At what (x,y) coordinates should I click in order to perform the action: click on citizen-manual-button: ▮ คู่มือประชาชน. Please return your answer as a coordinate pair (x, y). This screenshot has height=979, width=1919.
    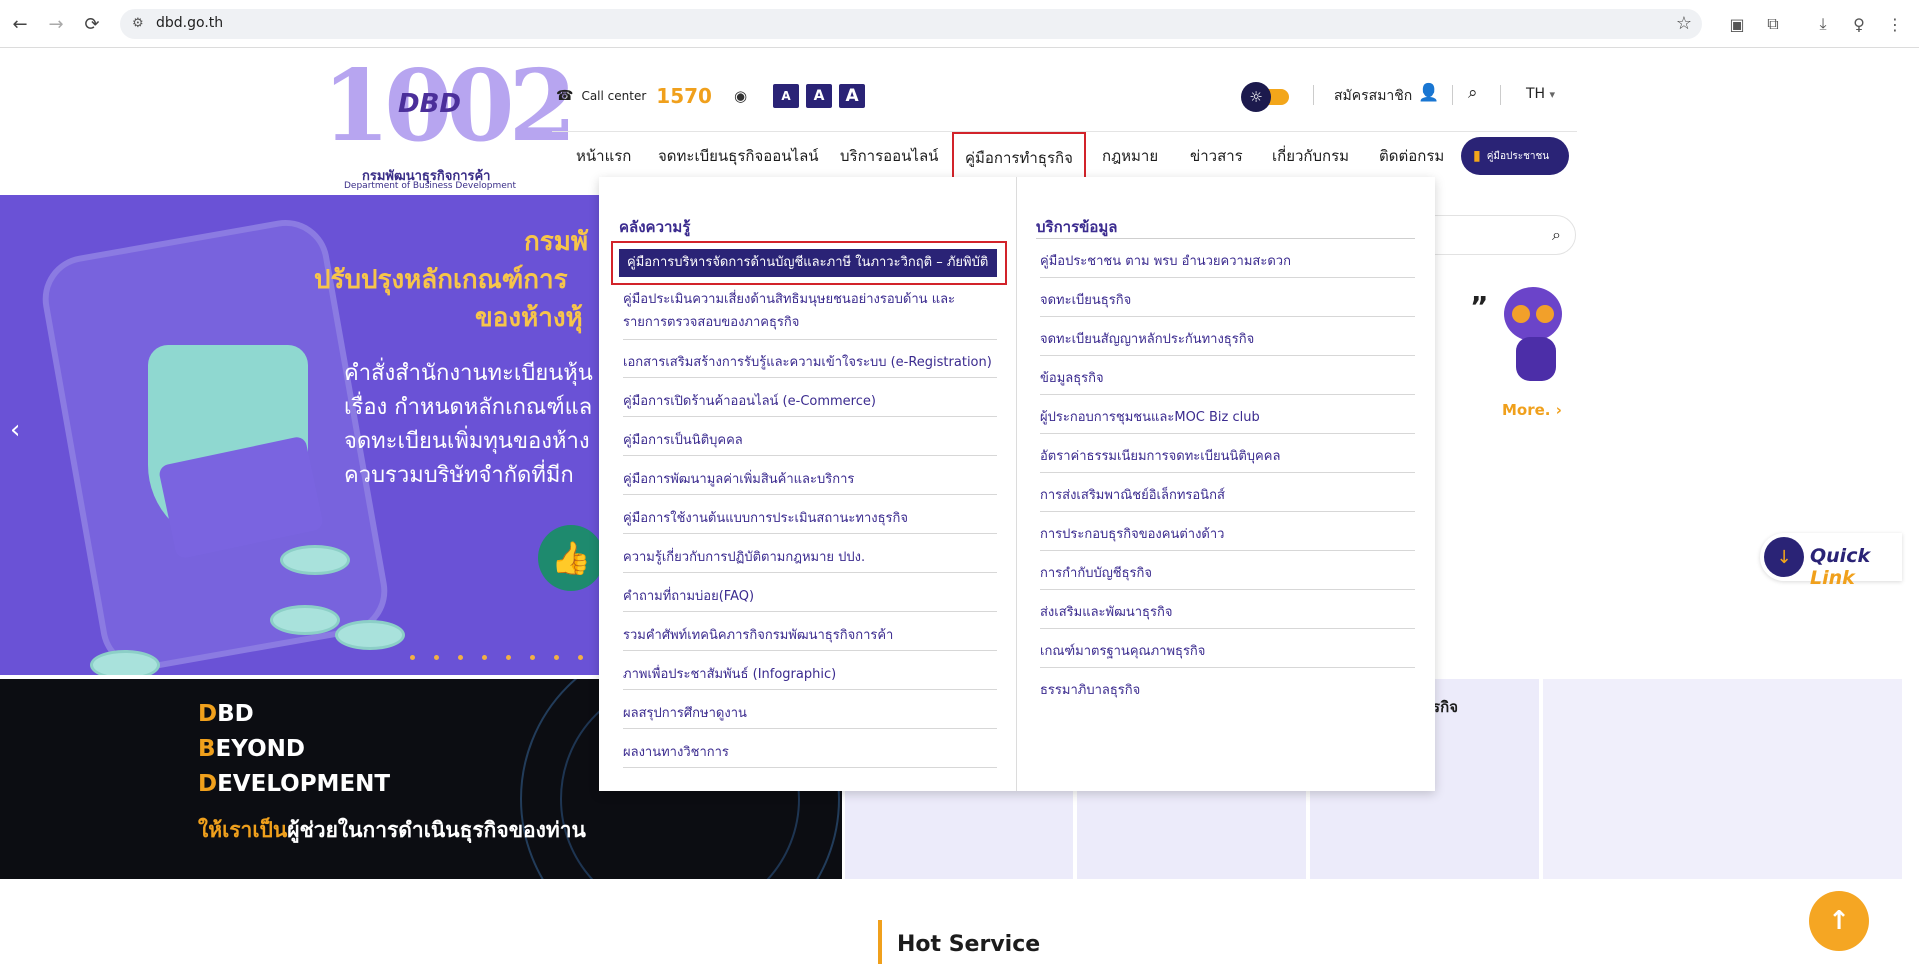
    Looking at the image, I should click on (1515, 156).